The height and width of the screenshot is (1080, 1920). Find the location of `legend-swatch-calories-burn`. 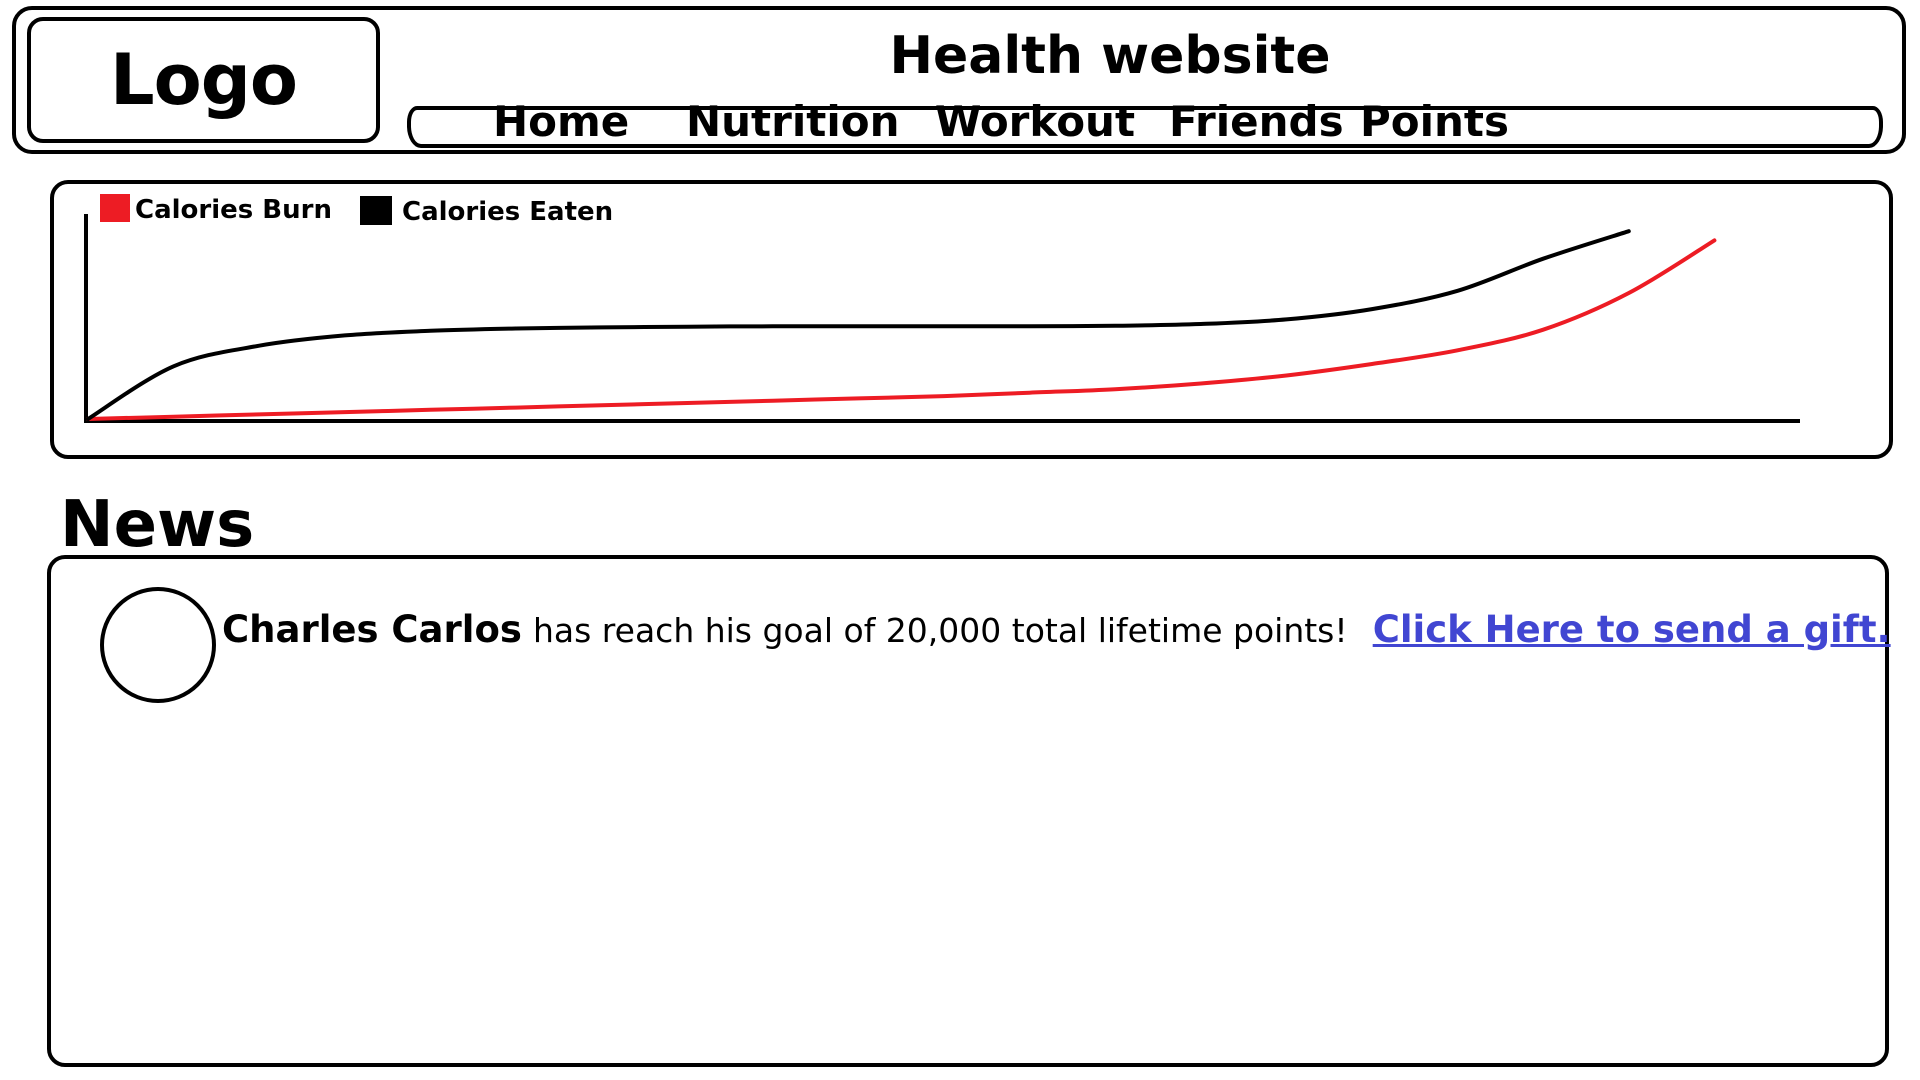

legend-swatch-calories-burn is located at coordinates (115, 208).